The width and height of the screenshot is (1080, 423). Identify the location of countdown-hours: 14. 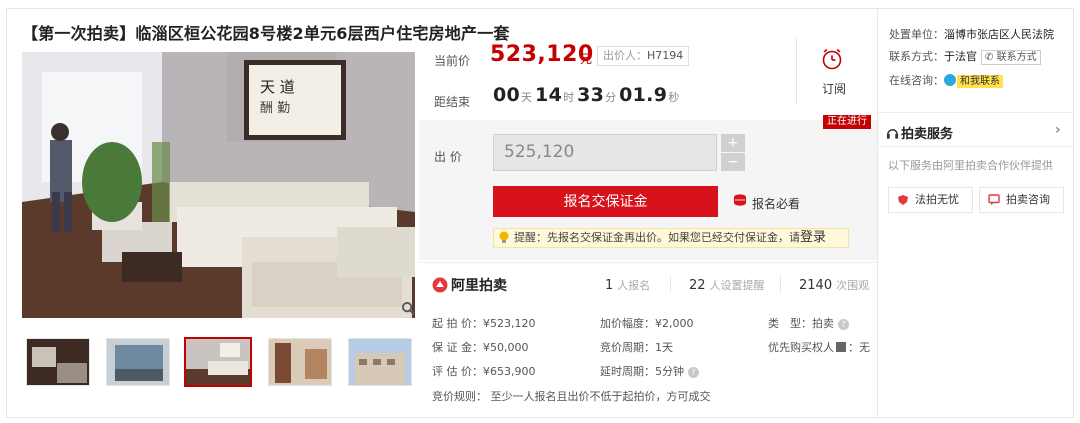
(549, 95).